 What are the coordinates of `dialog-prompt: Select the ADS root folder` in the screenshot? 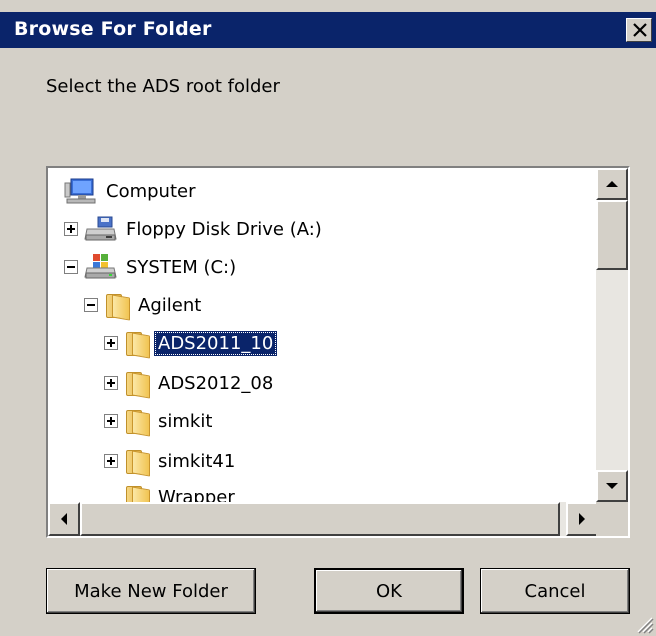 It's located at (163, 86).